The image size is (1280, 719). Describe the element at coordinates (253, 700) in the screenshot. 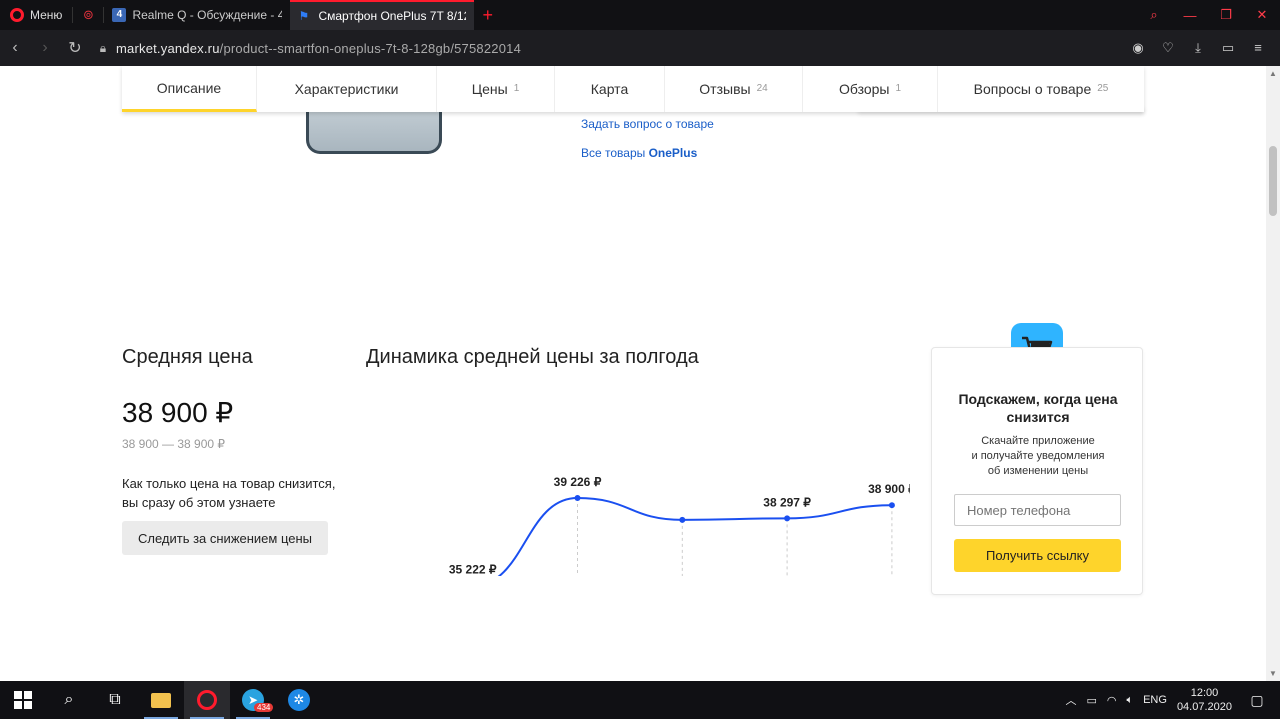

I see `telegram-icon: ➤ 434` at that location.